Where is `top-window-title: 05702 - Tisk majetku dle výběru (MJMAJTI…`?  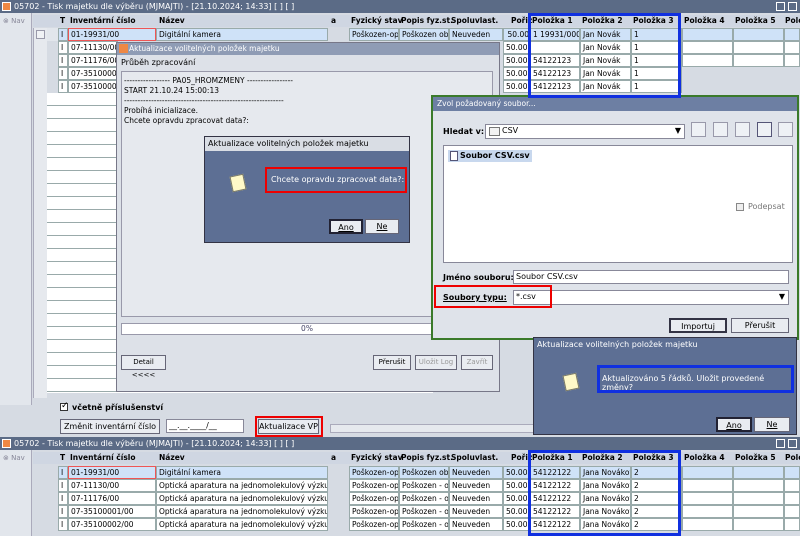 top-window-title: 05702 - Tisk majetku dle výběru (MJMAJTI… is located at coordinates (154, 6).